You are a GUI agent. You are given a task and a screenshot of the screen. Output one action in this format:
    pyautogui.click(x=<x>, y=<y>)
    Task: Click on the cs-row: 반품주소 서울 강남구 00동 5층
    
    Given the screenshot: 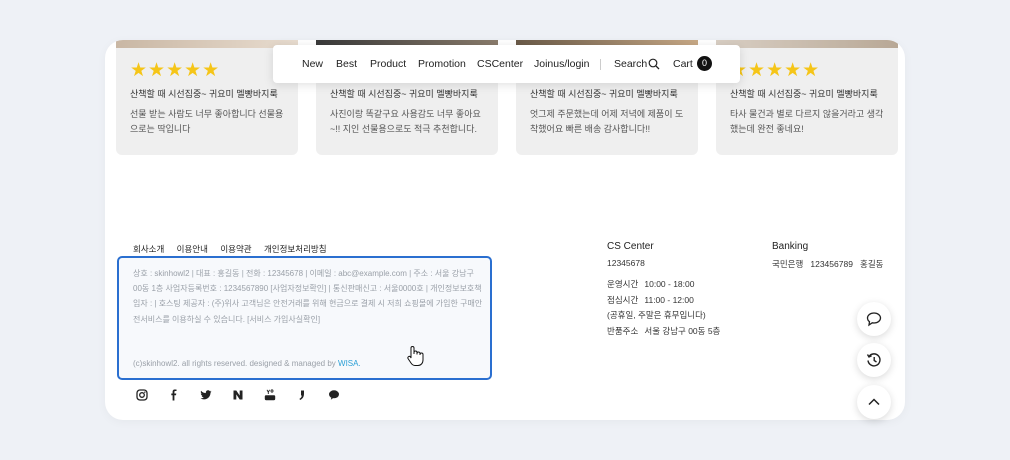 What is the action you would take?
    pyautogui.click(x=663, y=332)
    